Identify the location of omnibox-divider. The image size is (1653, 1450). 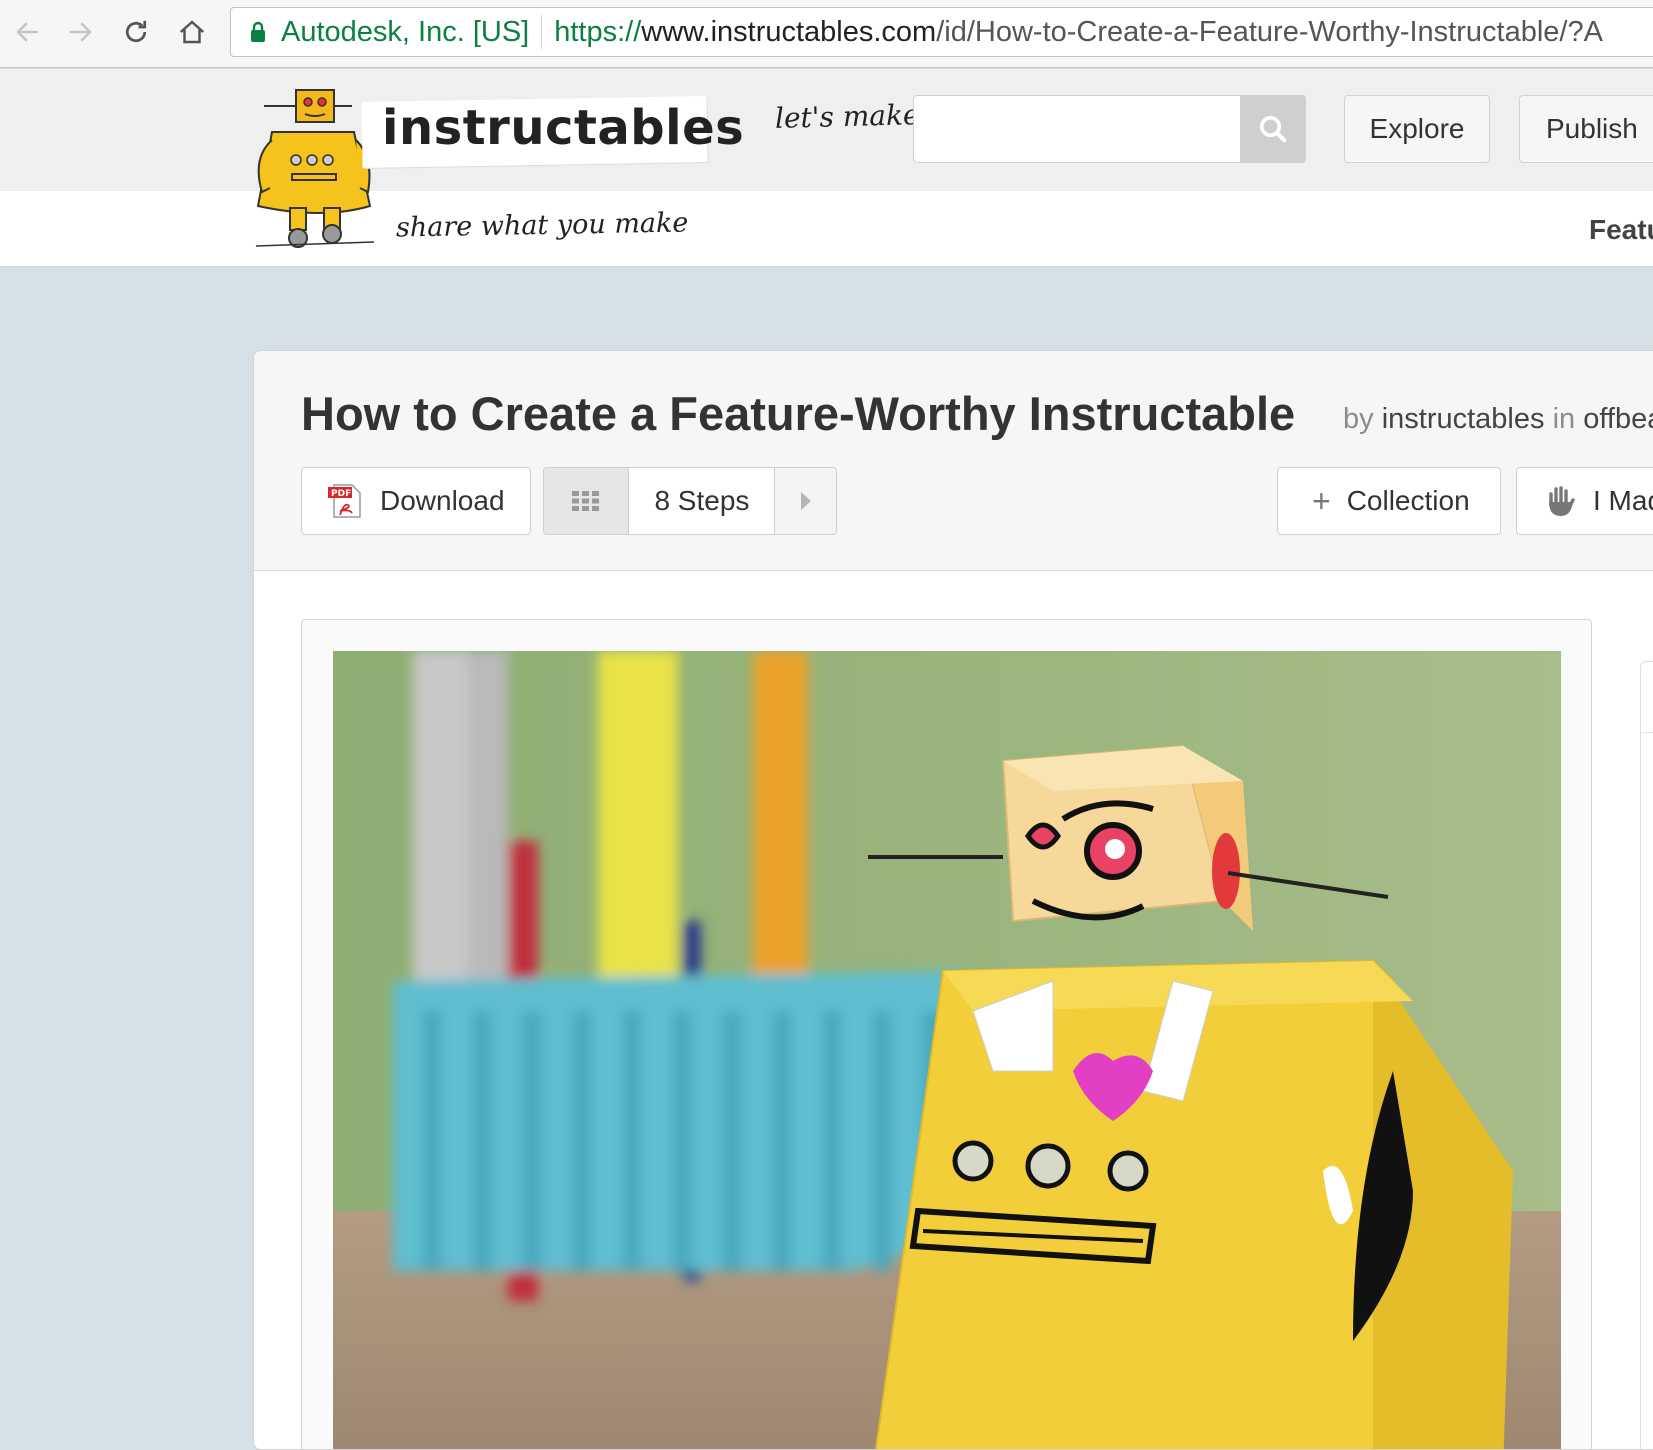
(542, 32).